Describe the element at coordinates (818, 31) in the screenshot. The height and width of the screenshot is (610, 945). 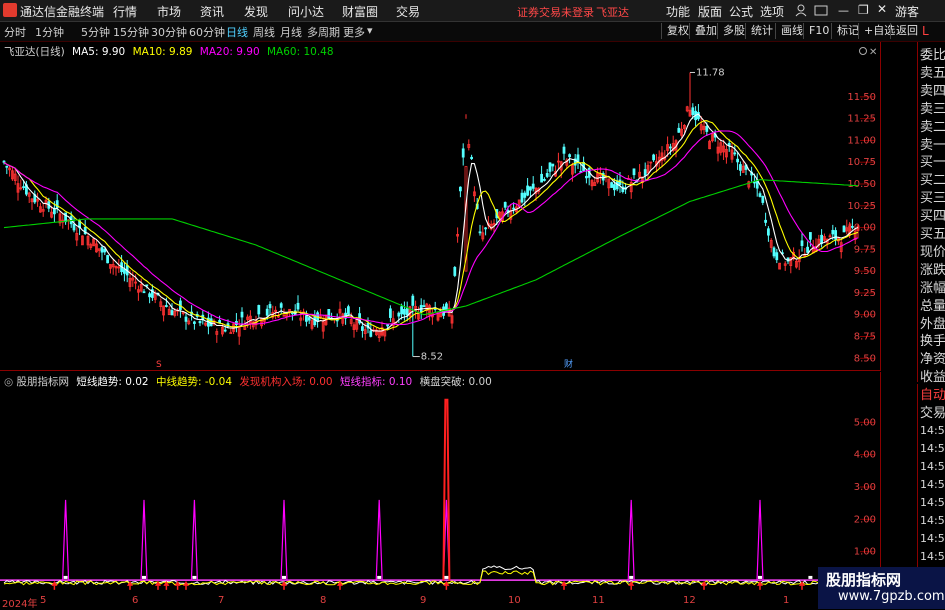
I see `btn-f10: F10` at that location.